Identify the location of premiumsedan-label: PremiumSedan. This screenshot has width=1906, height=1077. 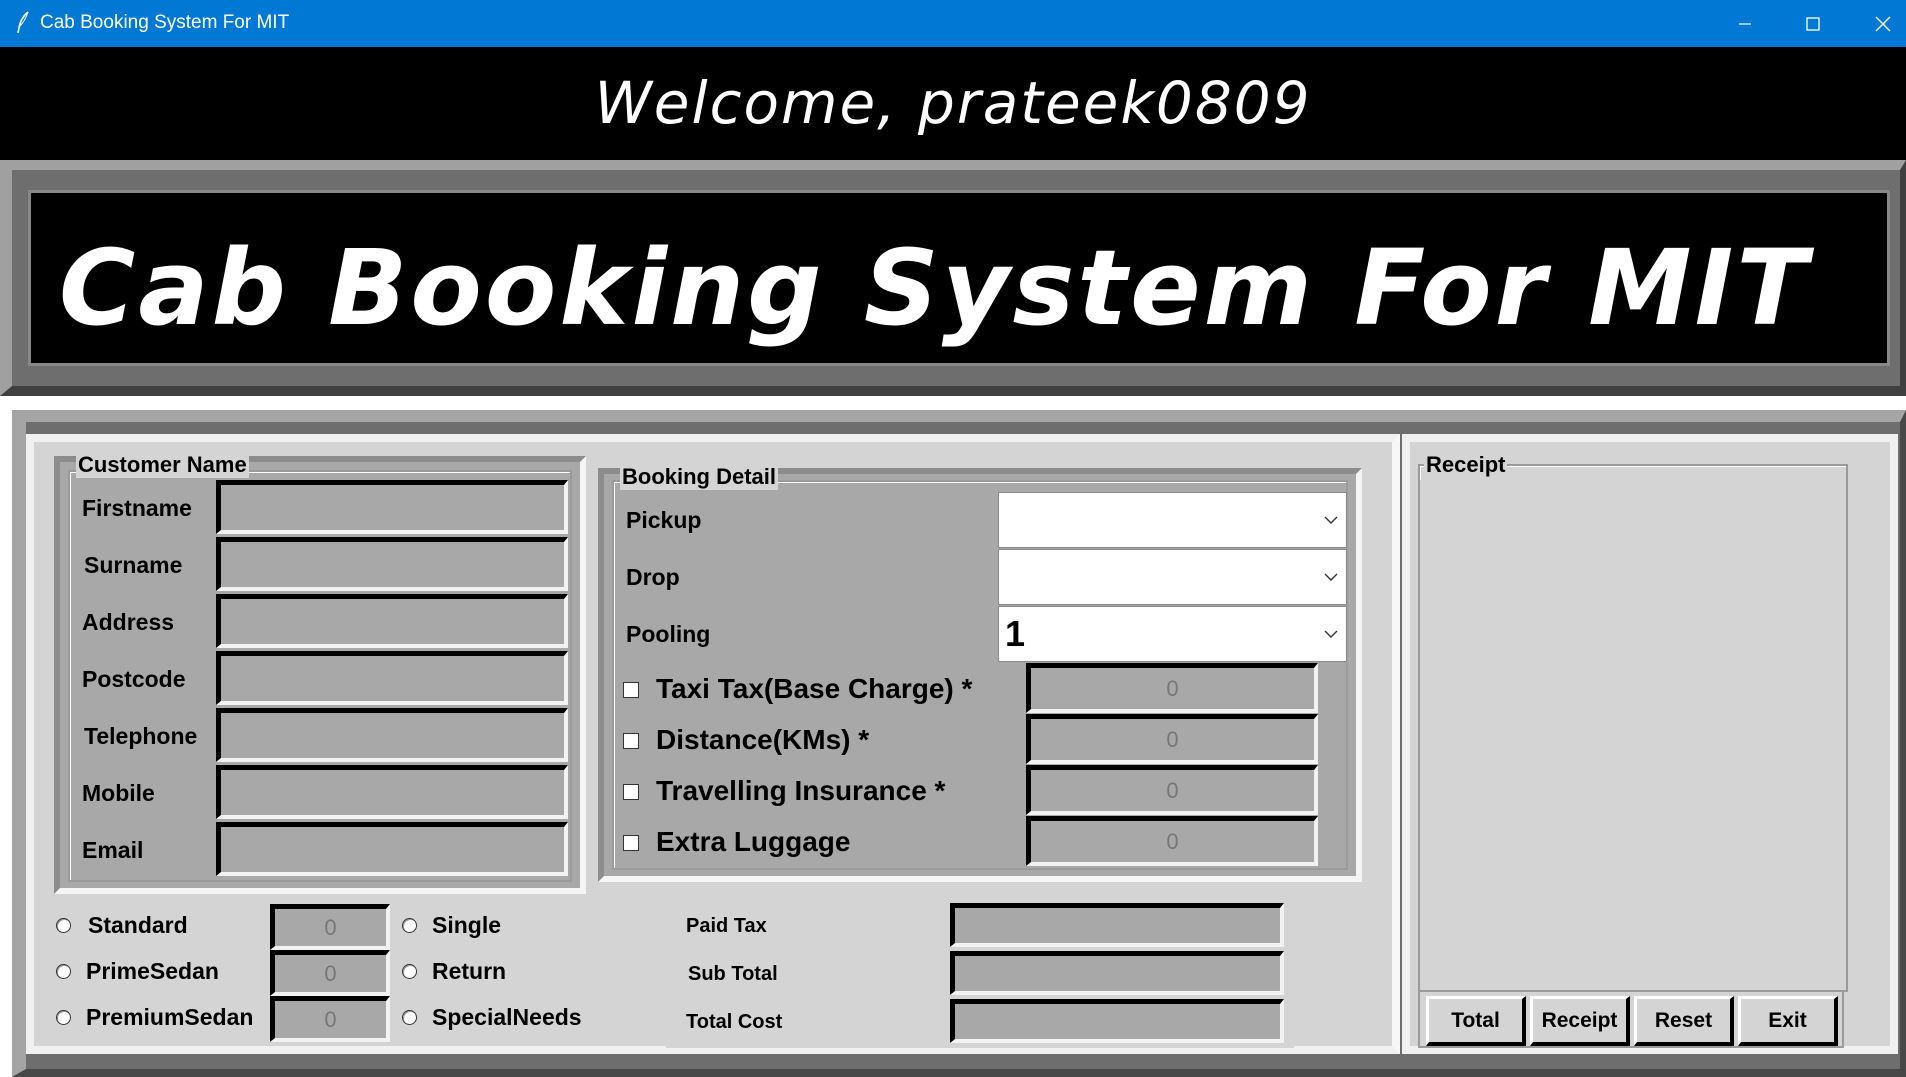
(170, 1017).